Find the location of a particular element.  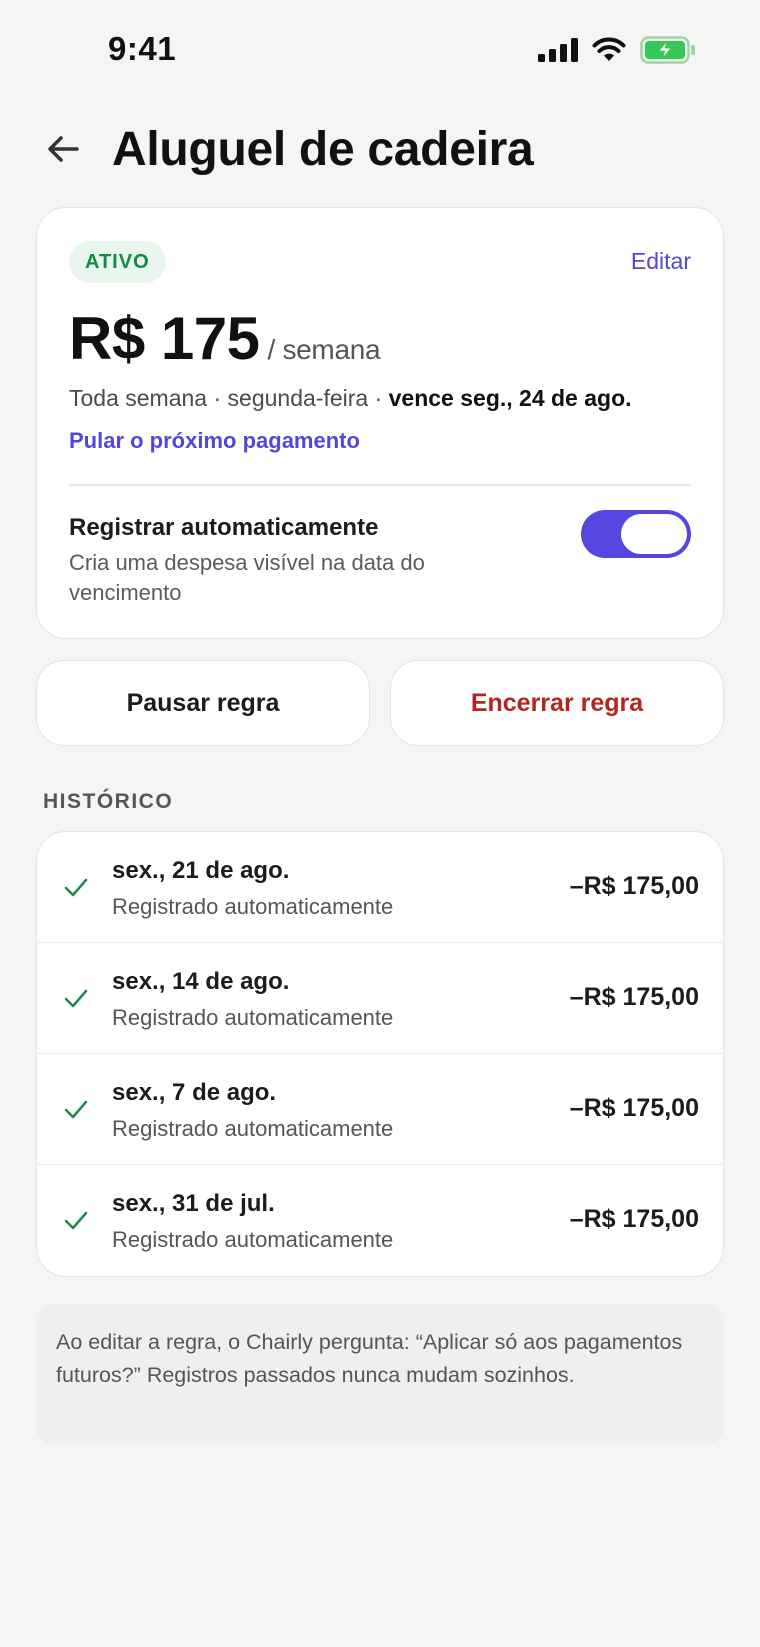

back-button is located at coordinates (63, 151).